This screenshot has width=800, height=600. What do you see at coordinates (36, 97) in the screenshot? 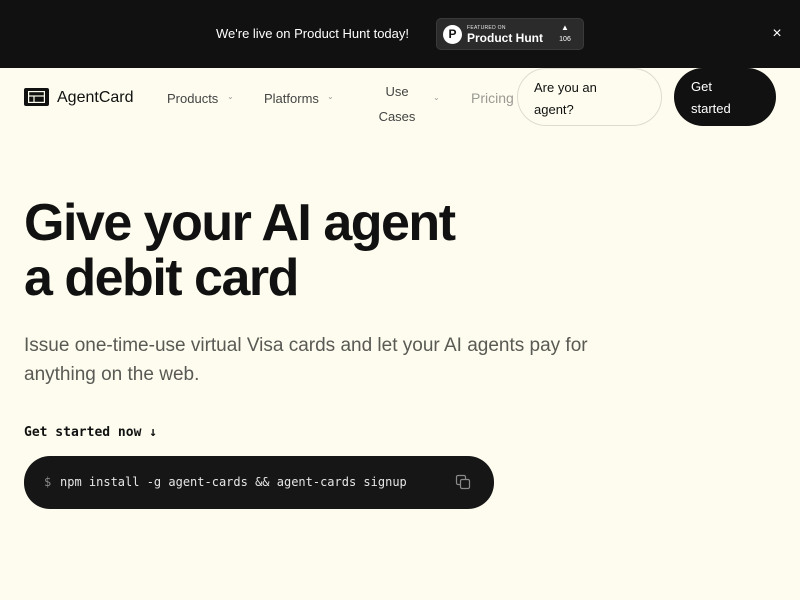
I see `agentcard-logo-icon` at bounding box center [36, 97].